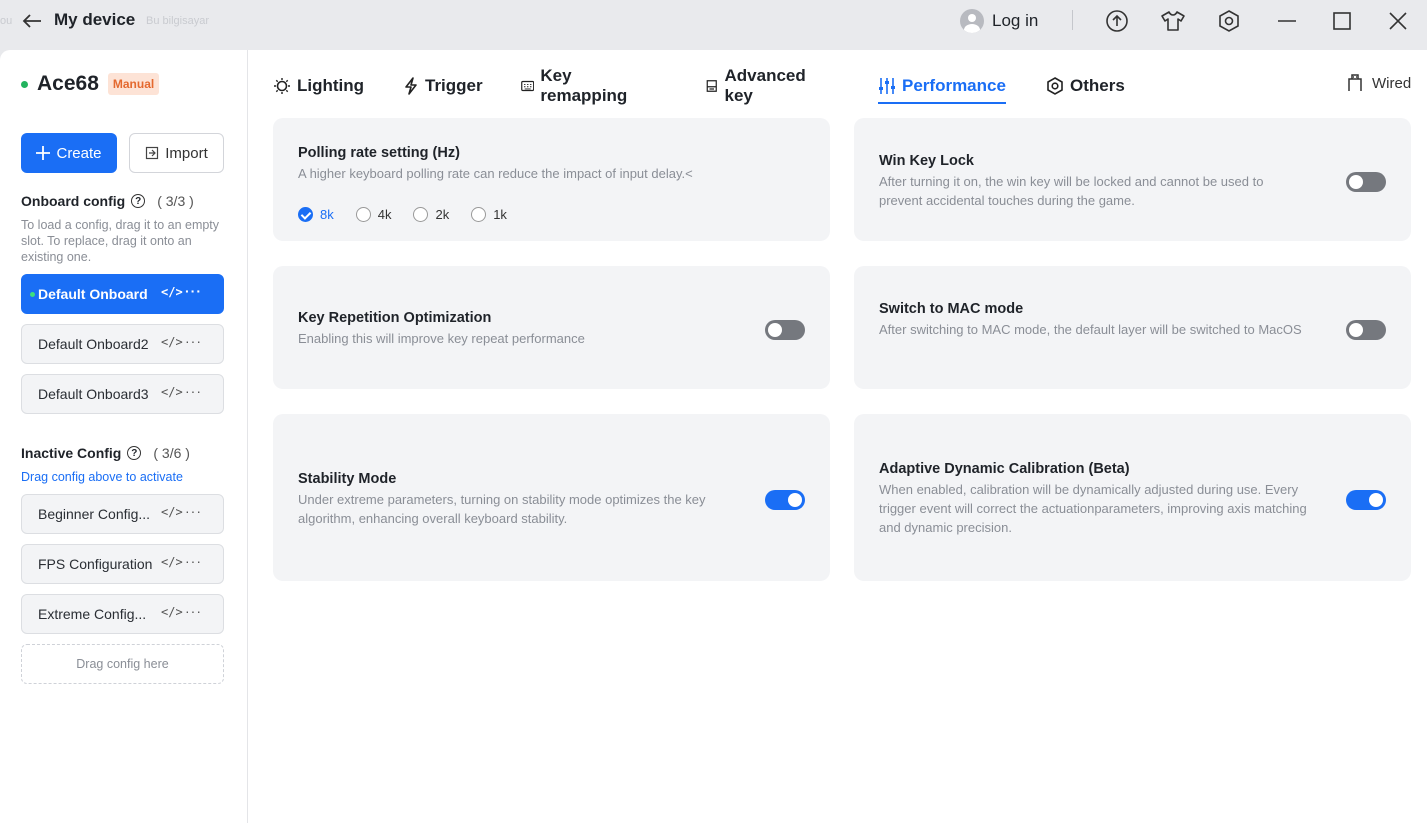  What do you see at coordinates (305, 214) in the screenshot?
I see `radio-checked-icon` at bounding box center [305, 214].